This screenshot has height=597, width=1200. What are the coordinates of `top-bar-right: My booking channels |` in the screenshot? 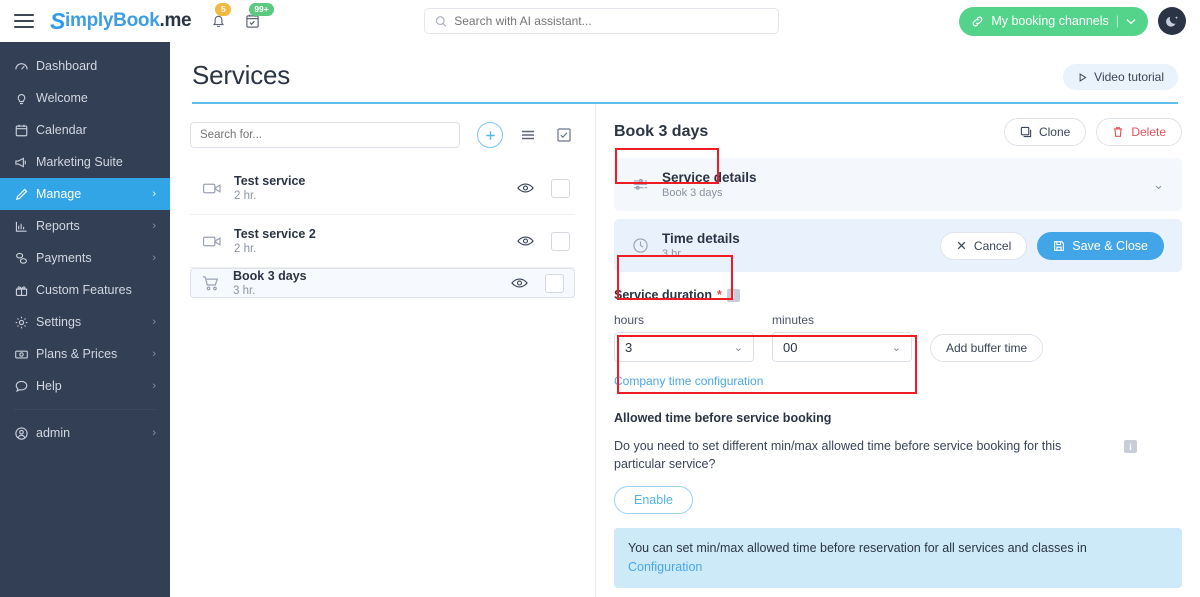 It's located at (1072, 21).